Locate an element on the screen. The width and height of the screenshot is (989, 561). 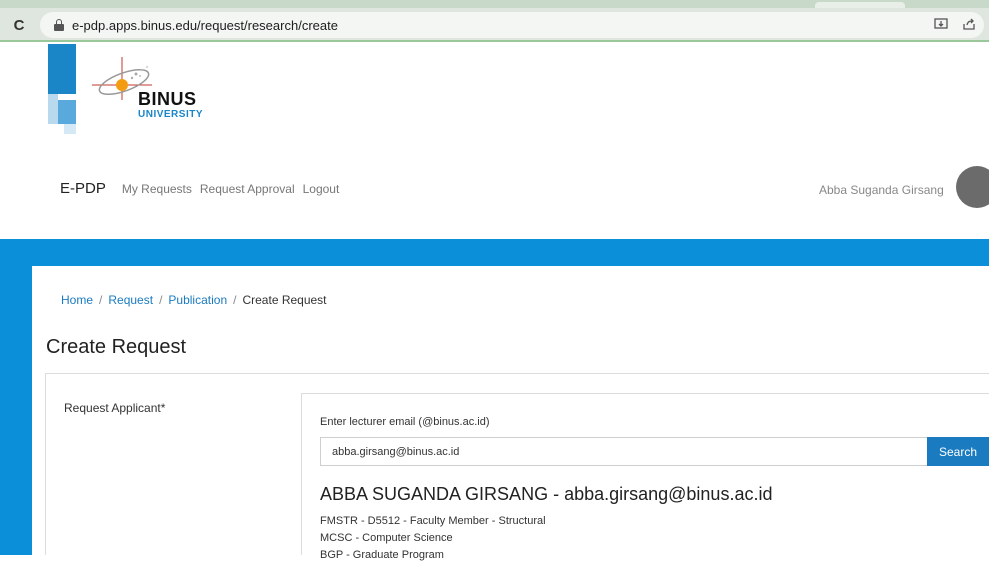
nav-request-approval: Request Approval is located at coordinates (247, 189).